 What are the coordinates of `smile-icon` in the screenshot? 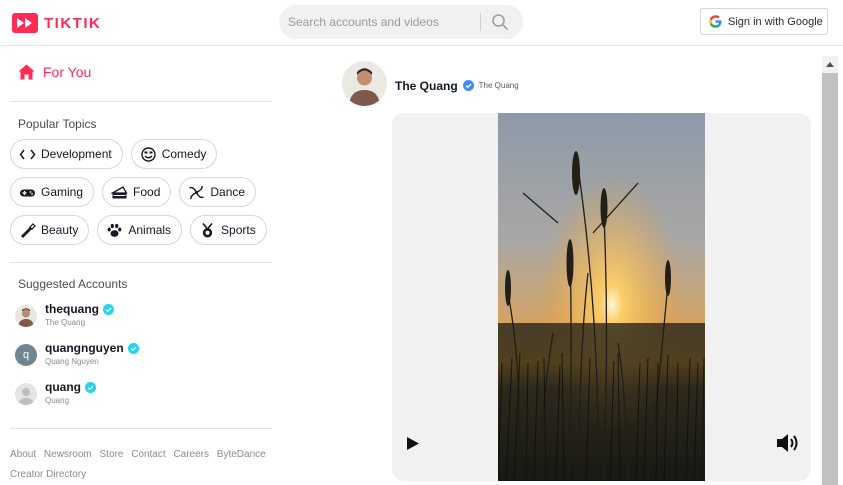 It's located at (148, 154).